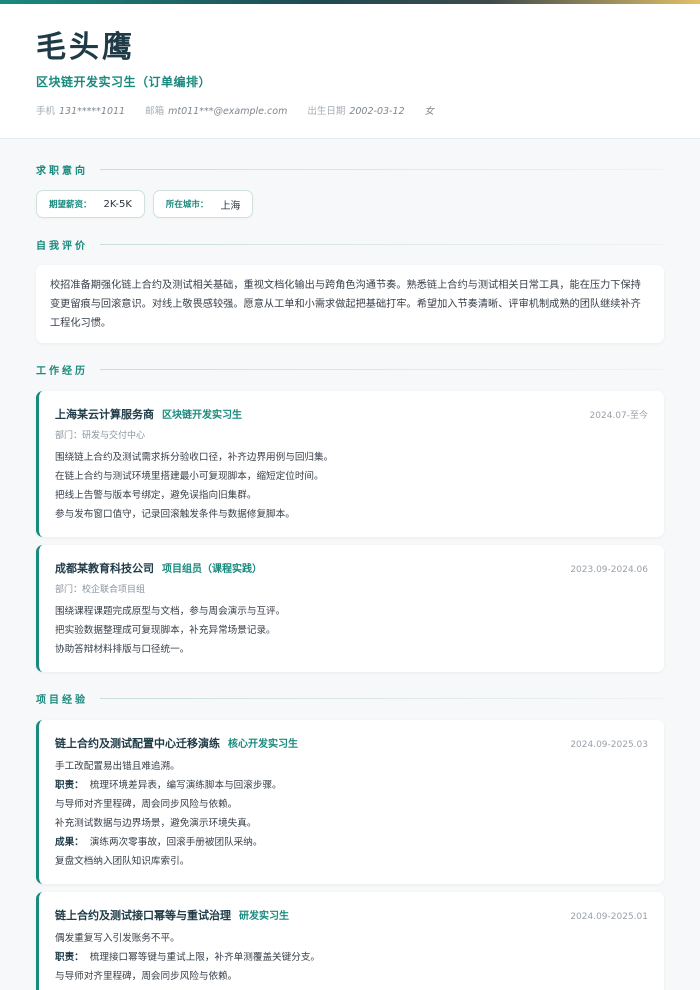 Image resolution: width=700 pixels, height=990 pixels. I want to click on chip-city: 所在城市： 上海, so click(203, 204).